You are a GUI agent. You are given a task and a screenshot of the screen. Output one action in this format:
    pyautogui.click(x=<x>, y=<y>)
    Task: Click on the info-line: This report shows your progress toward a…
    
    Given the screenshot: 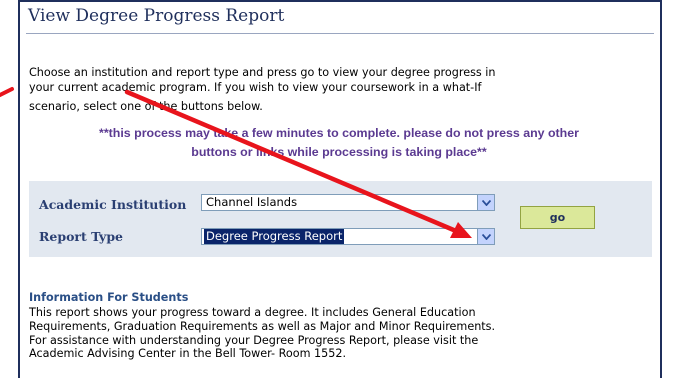 What is the action you would take?
    pyautogui.click(x=252, y=312)
    